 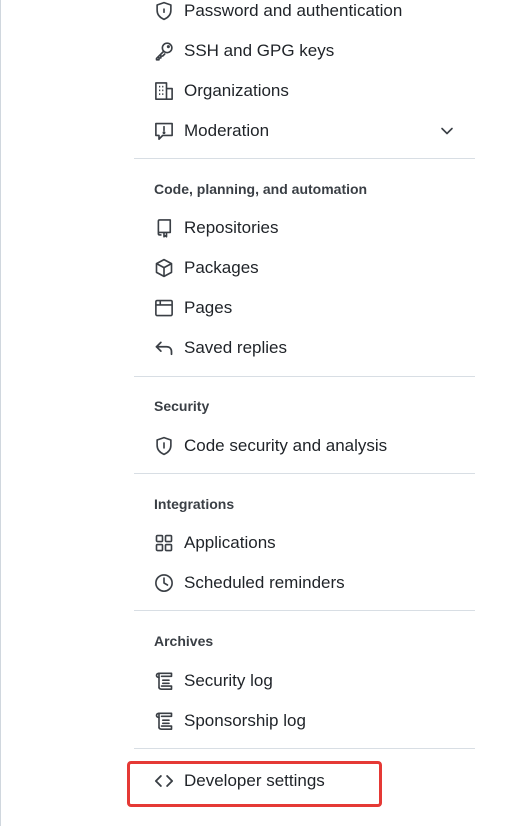 I want to click on sidebar-item-label: Password and authentication, so click(x=293, y=10).